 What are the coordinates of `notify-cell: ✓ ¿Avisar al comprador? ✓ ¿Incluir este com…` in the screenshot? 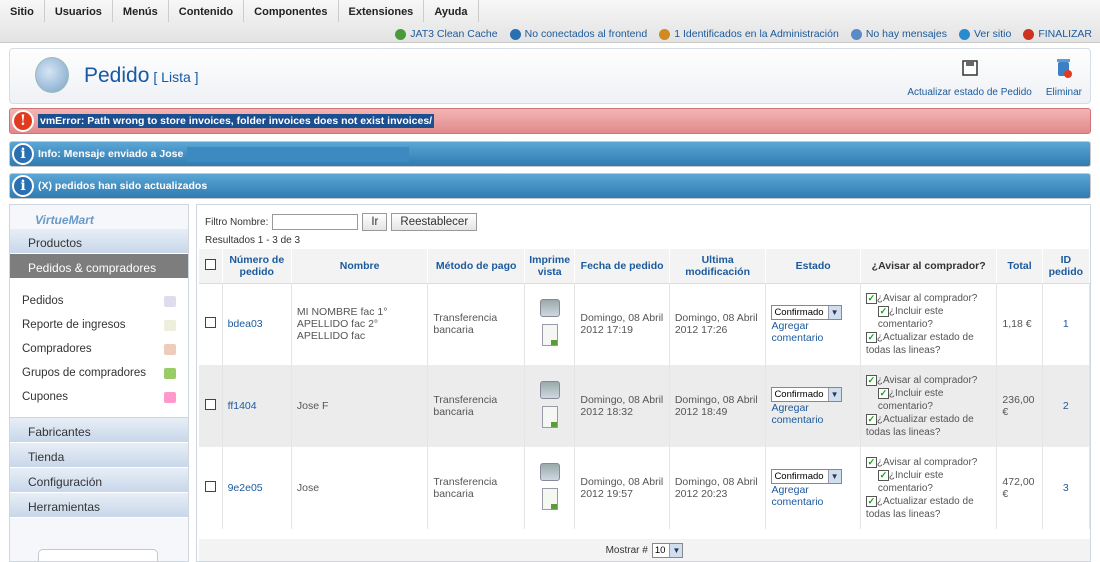 It's located at (929, 324).